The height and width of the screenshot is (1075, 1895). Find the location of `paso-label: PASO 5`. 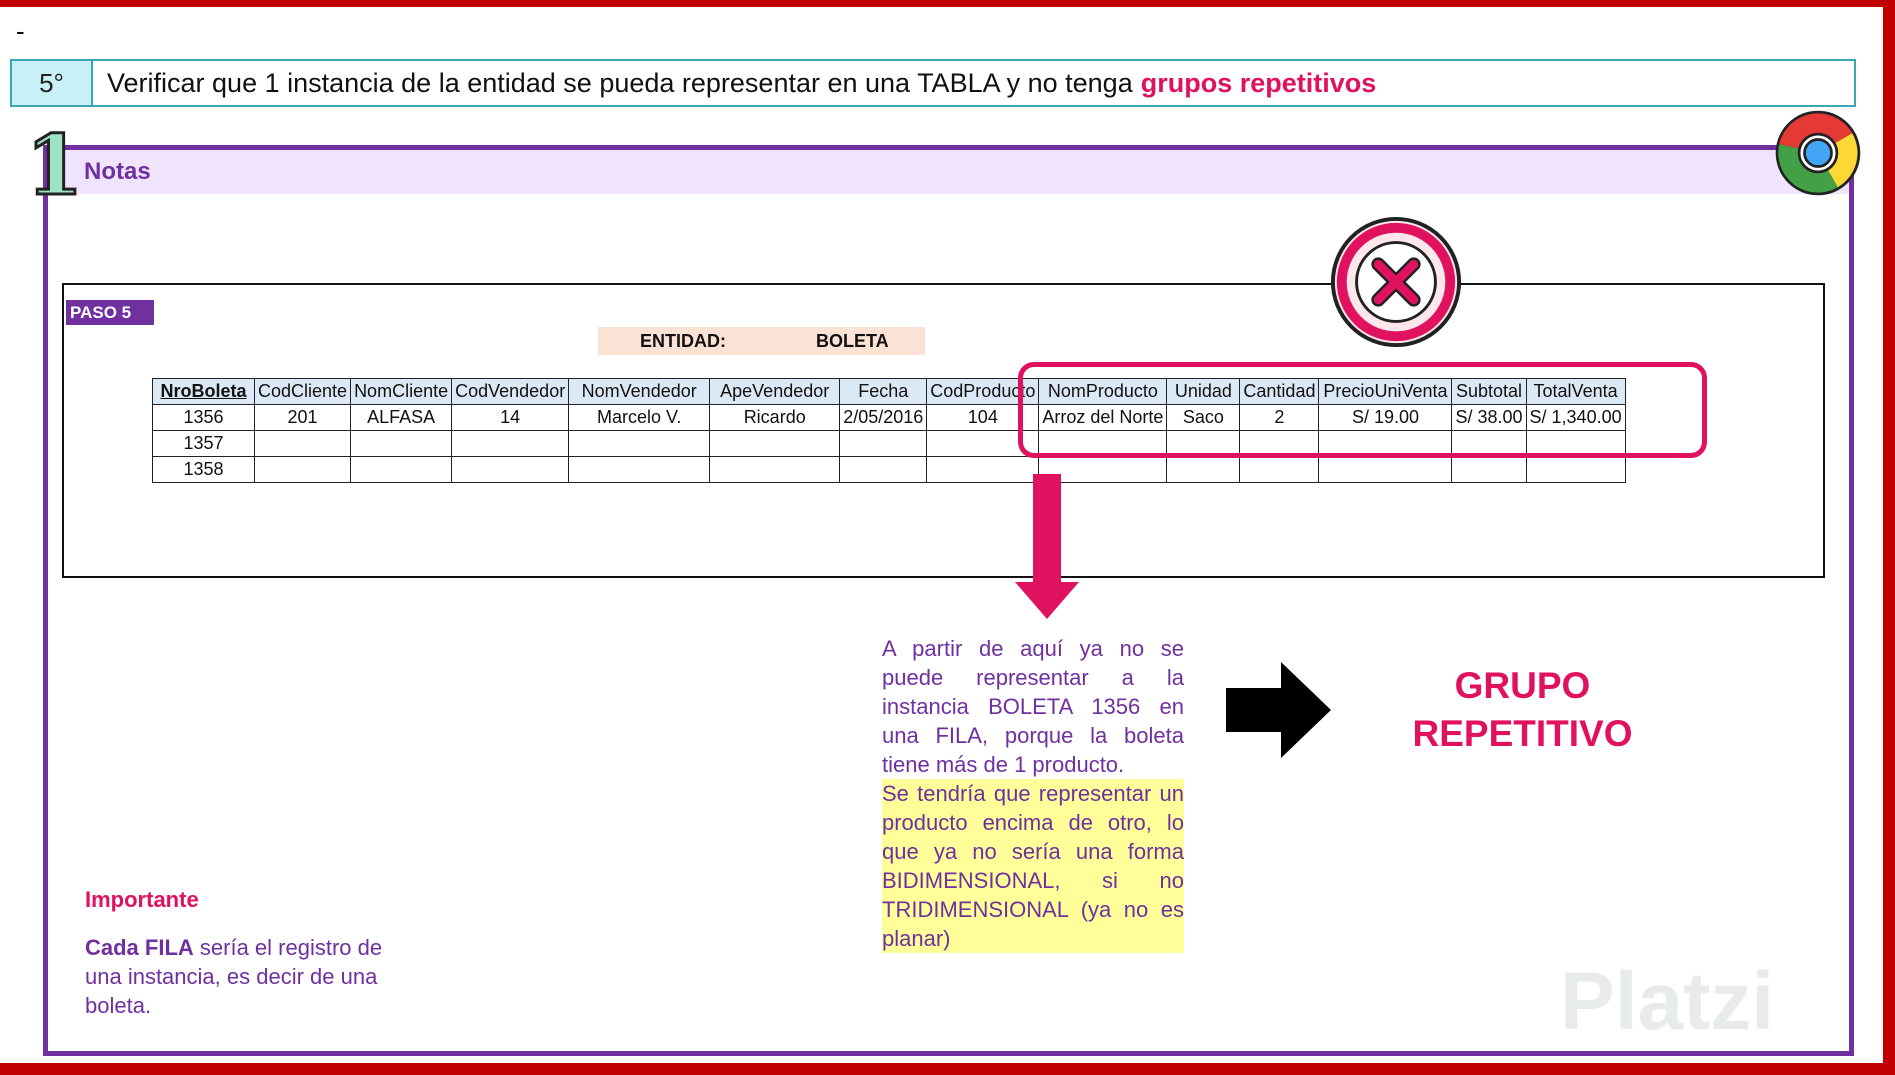

paso-label: PASO 5 is located at coordinates (110, 312).